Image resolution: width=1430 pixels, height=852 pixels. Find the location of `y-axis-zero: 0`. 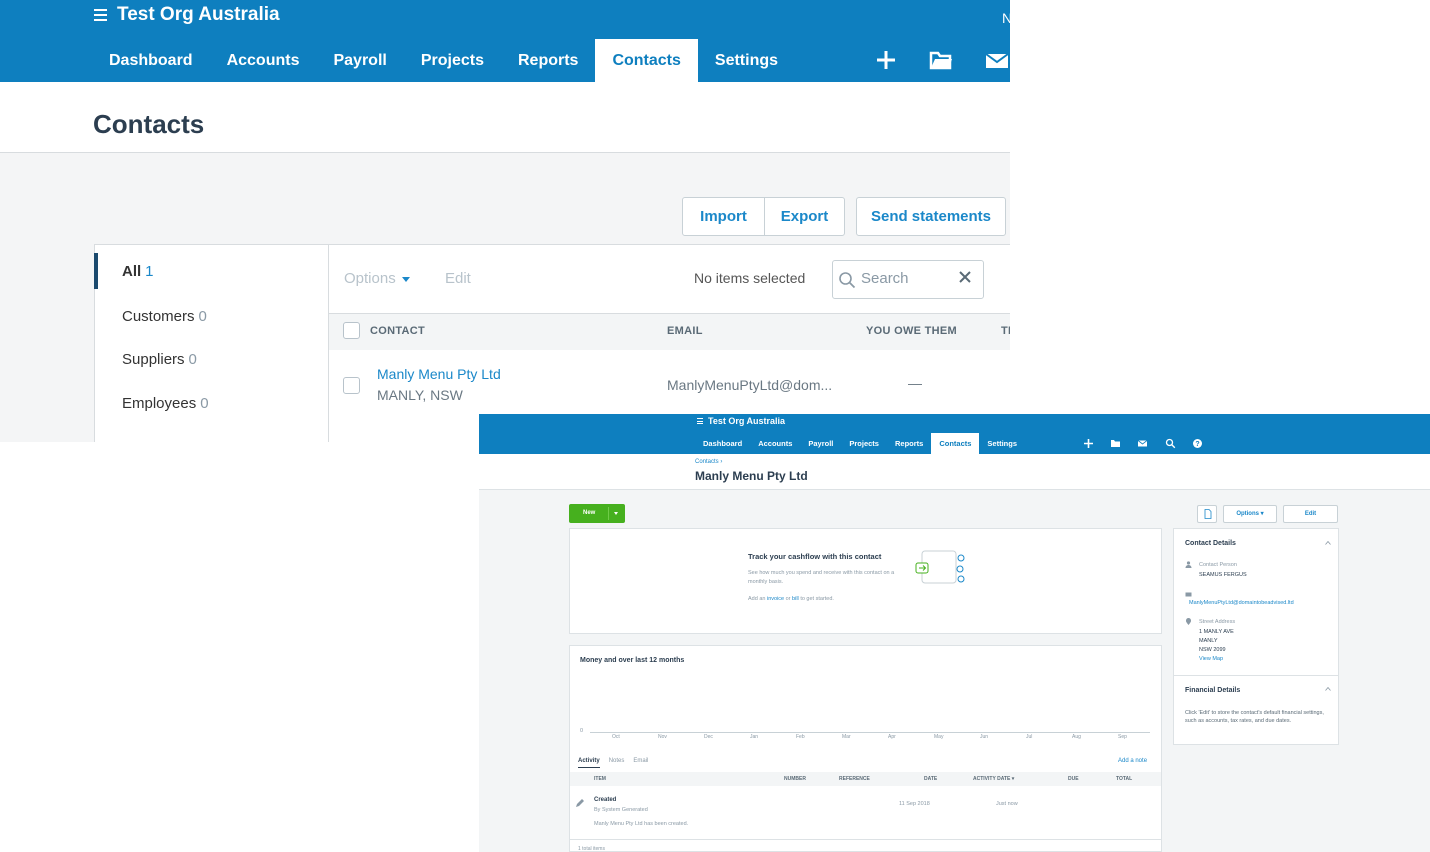

y-axis-zero: 0 is located at coordinates (582, 731).